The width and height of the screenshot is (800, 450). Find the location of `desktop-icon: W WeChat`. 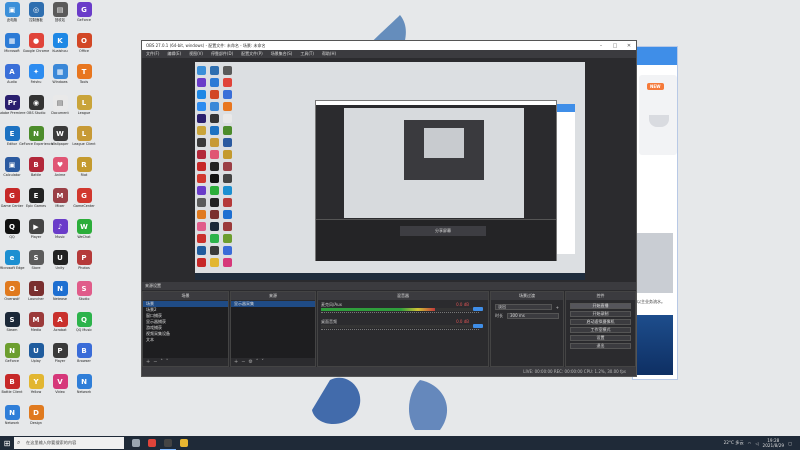

desktop-icon: W WeChat is located at coordinates (84, 235).